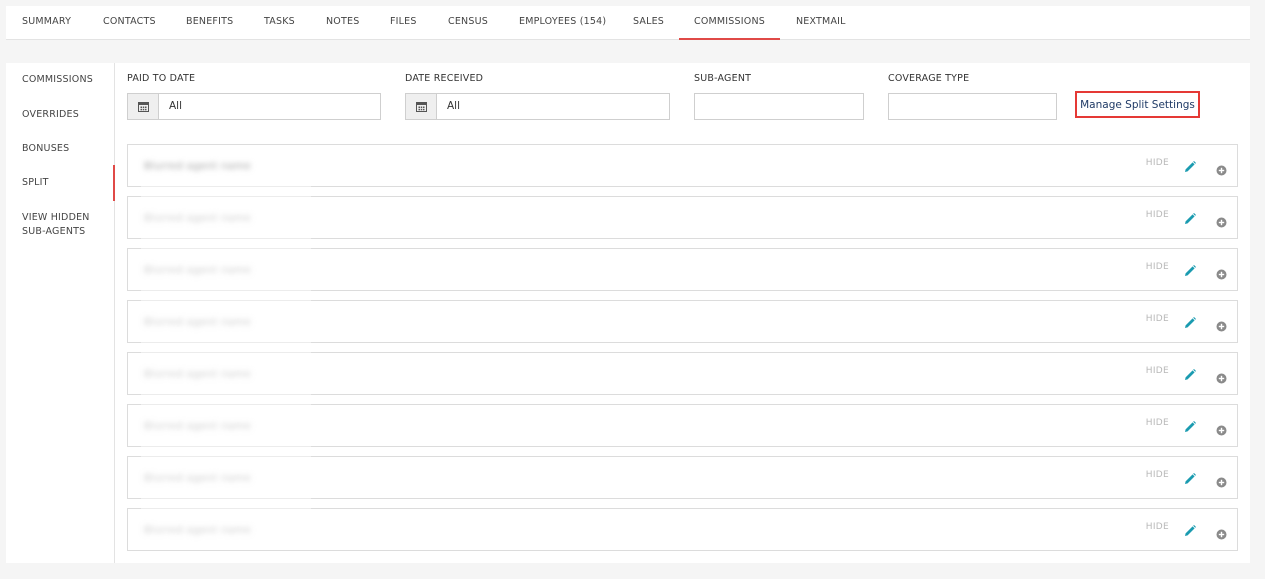 This screenshot has width=1265, height=579. Describe the element at coordinates (209, 23) in the screenshot. I see `tab-benefits: BENEFITS` at that location.